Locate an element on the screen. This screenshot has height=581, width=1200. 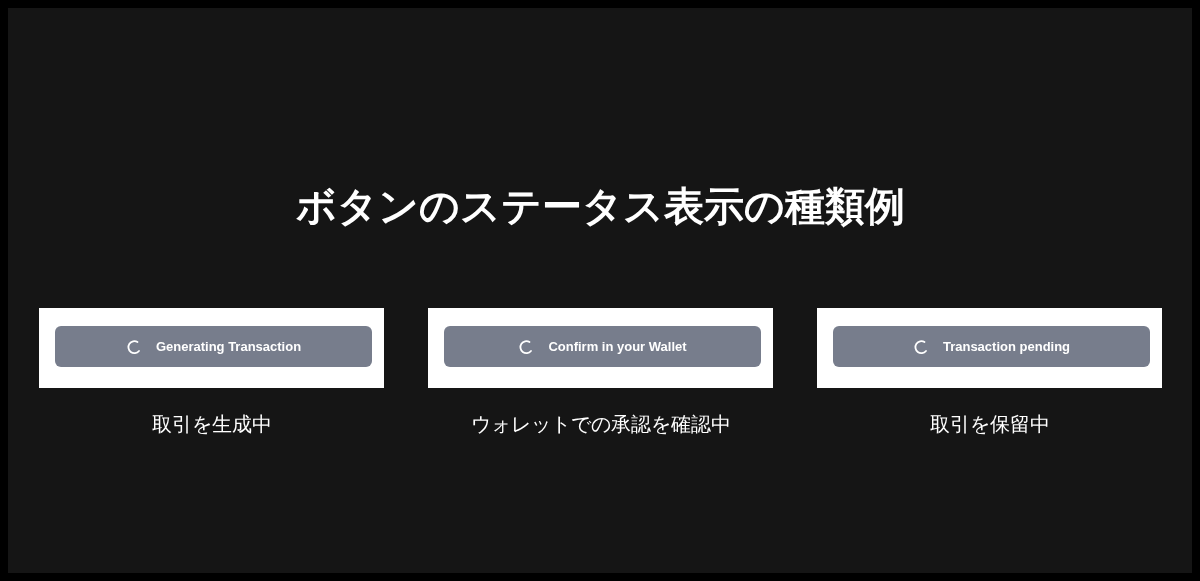
loading-button: Transaction pending is located at coordinates (991, 346).